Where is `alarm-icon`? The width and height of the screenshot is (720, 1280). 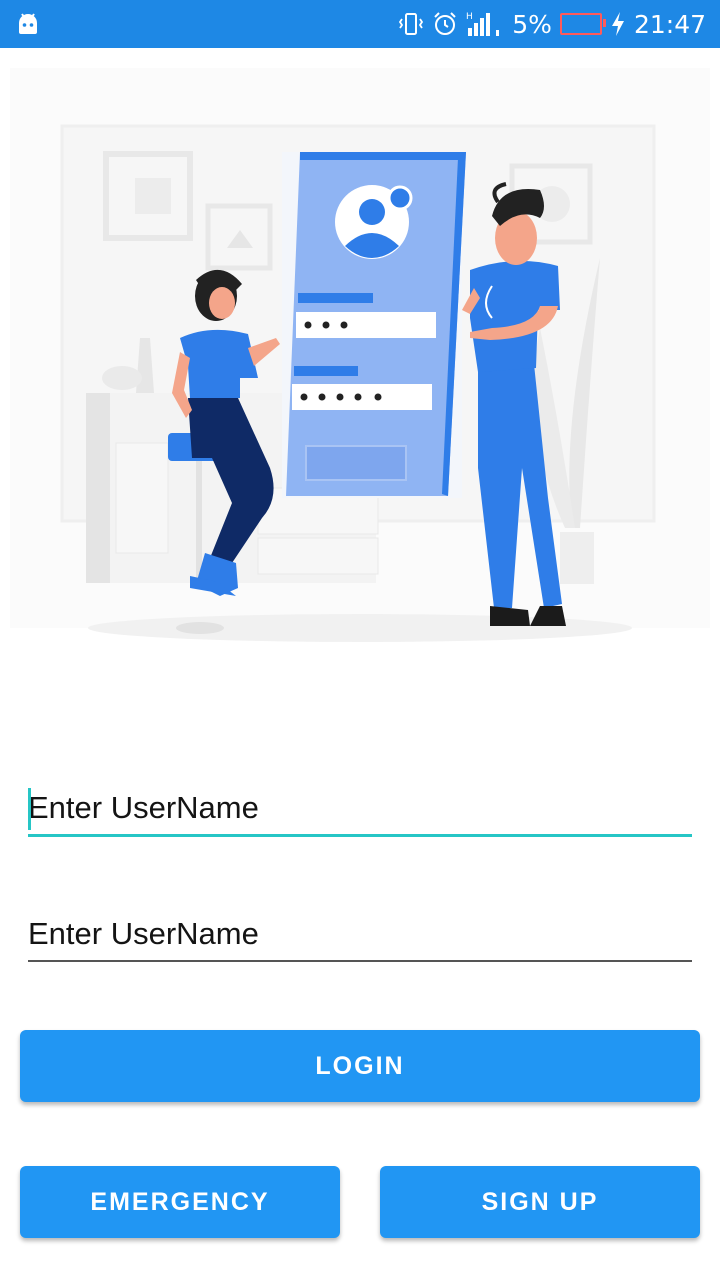 alarm-icon is located at coordinates (445, 23).